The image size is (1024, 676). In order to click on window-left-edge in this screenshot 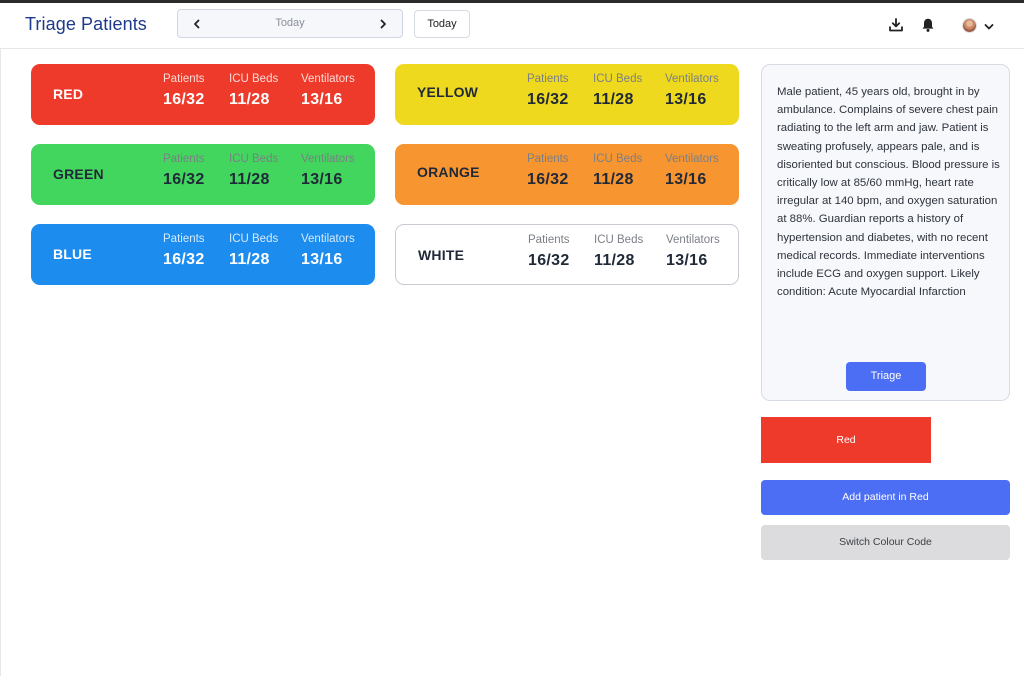, I will do `click(0, 339)`.